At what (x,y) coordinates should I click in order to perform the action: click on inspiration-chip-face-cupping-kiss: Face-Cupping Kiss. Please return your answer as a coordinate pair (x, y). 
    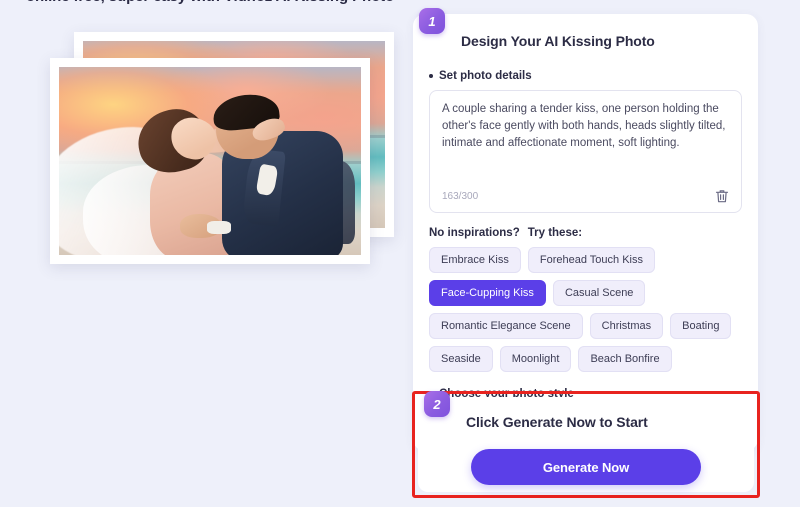
    Looking at the image, I should click on (487, 293).